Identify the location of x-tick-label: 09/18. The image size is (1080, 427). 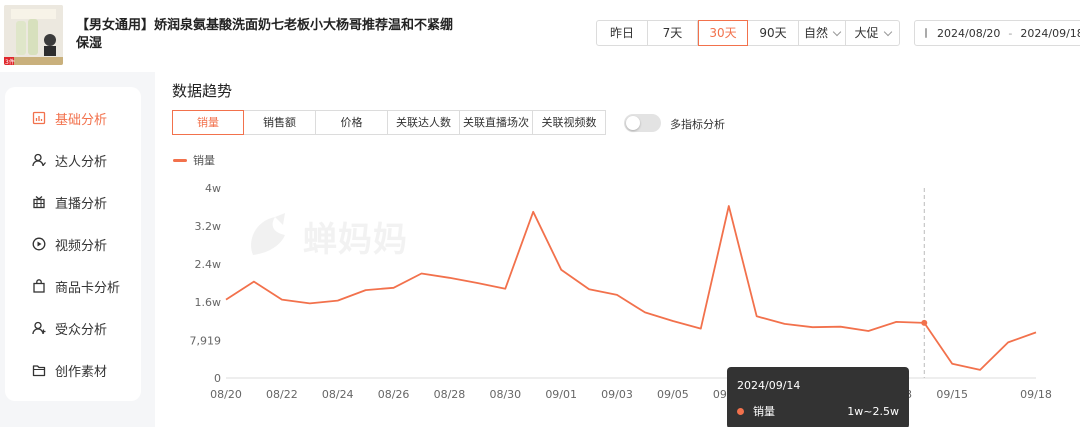
(1036, 394).